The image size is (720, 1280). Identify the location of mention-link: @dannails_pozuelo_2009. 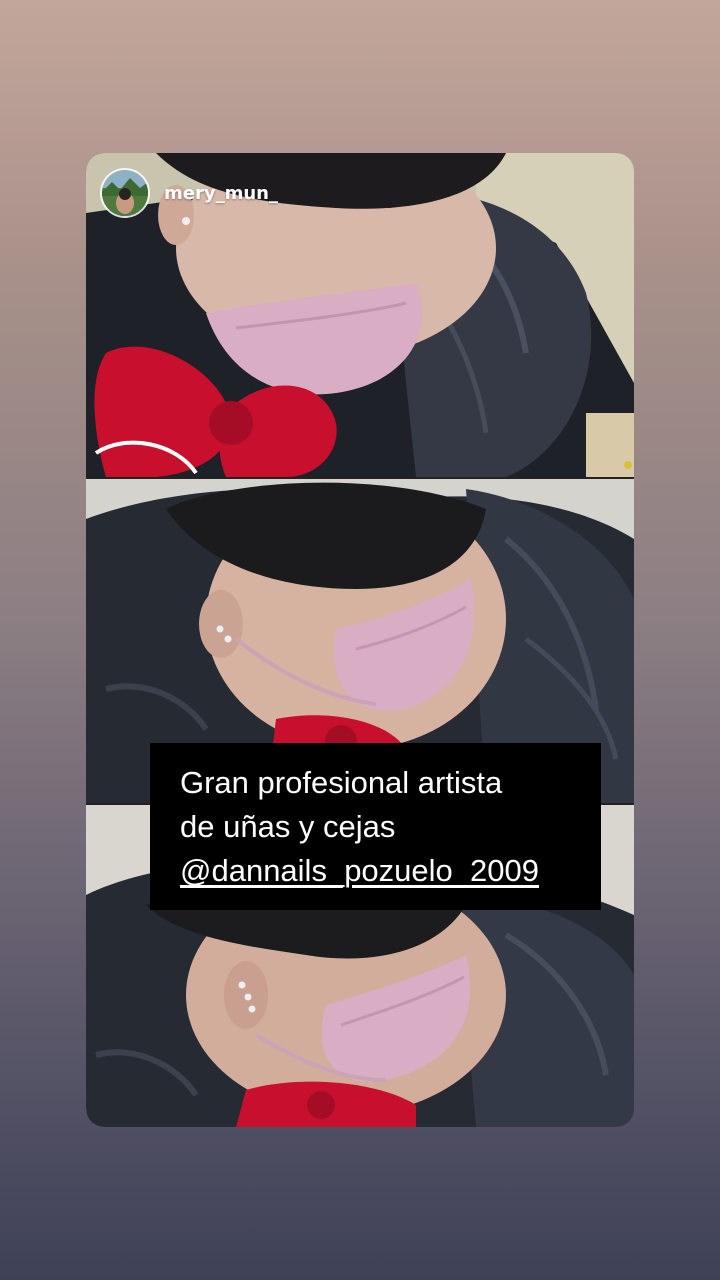
(390, 871).